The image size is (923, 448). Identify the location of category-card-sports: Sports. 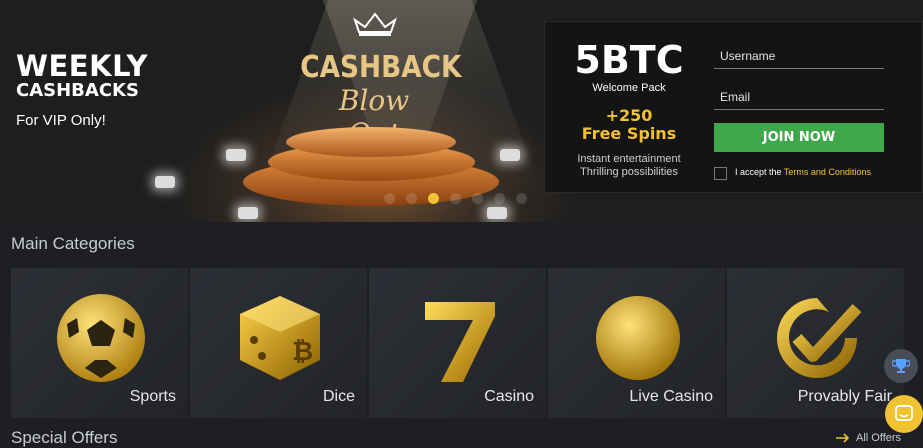
(99, 343).